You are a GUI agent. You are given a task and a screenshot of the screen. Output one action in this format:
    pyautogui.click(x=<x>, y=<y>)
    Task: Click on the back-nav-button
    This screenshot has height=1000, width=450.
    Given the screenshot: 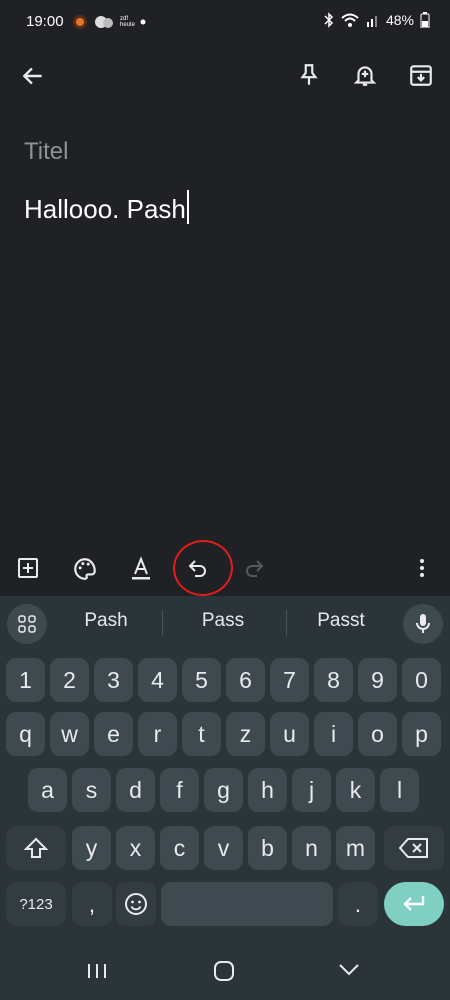 What is the action you would take?
    pyautogui.click(x=349, y=972)
    